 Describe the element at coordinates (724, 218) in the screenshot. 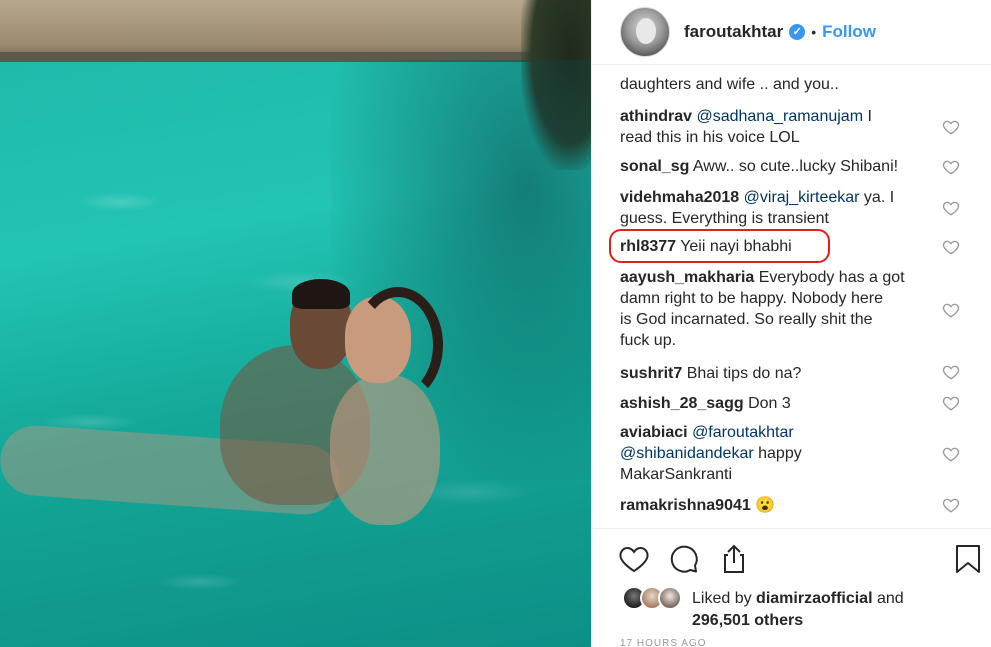

I see `comment-text: guess. Everything is transient` at that location.